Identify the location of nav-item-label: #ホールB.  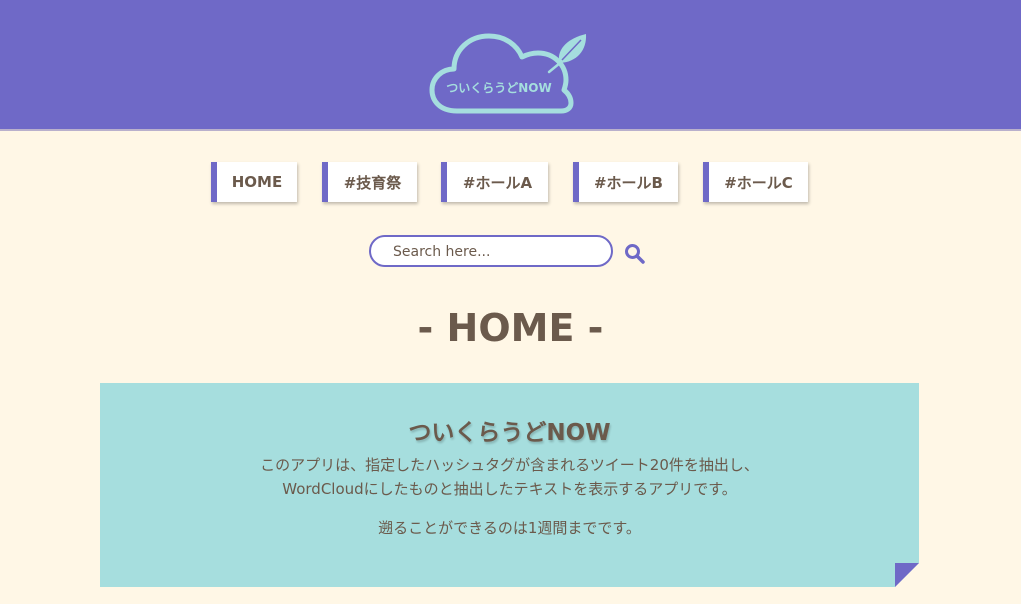
(628, 182).